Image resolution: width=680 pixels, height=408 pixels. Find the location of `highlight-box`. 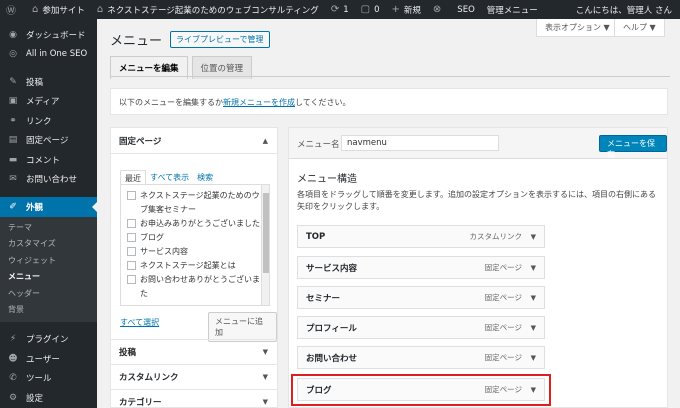

highlight-box is located at coordinates (421, 390).